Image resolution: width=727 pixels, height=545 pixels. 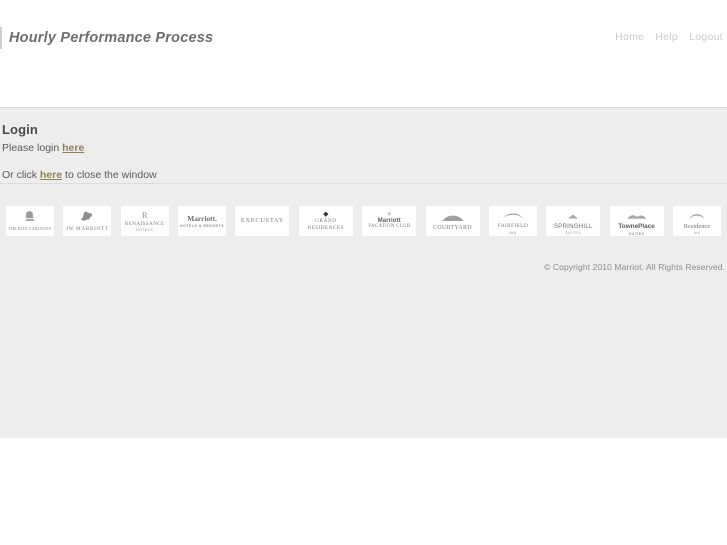 I want to click on brand-logo-springhill-suites: SPRINGHILL SUITES, so click(x=573, y=221).